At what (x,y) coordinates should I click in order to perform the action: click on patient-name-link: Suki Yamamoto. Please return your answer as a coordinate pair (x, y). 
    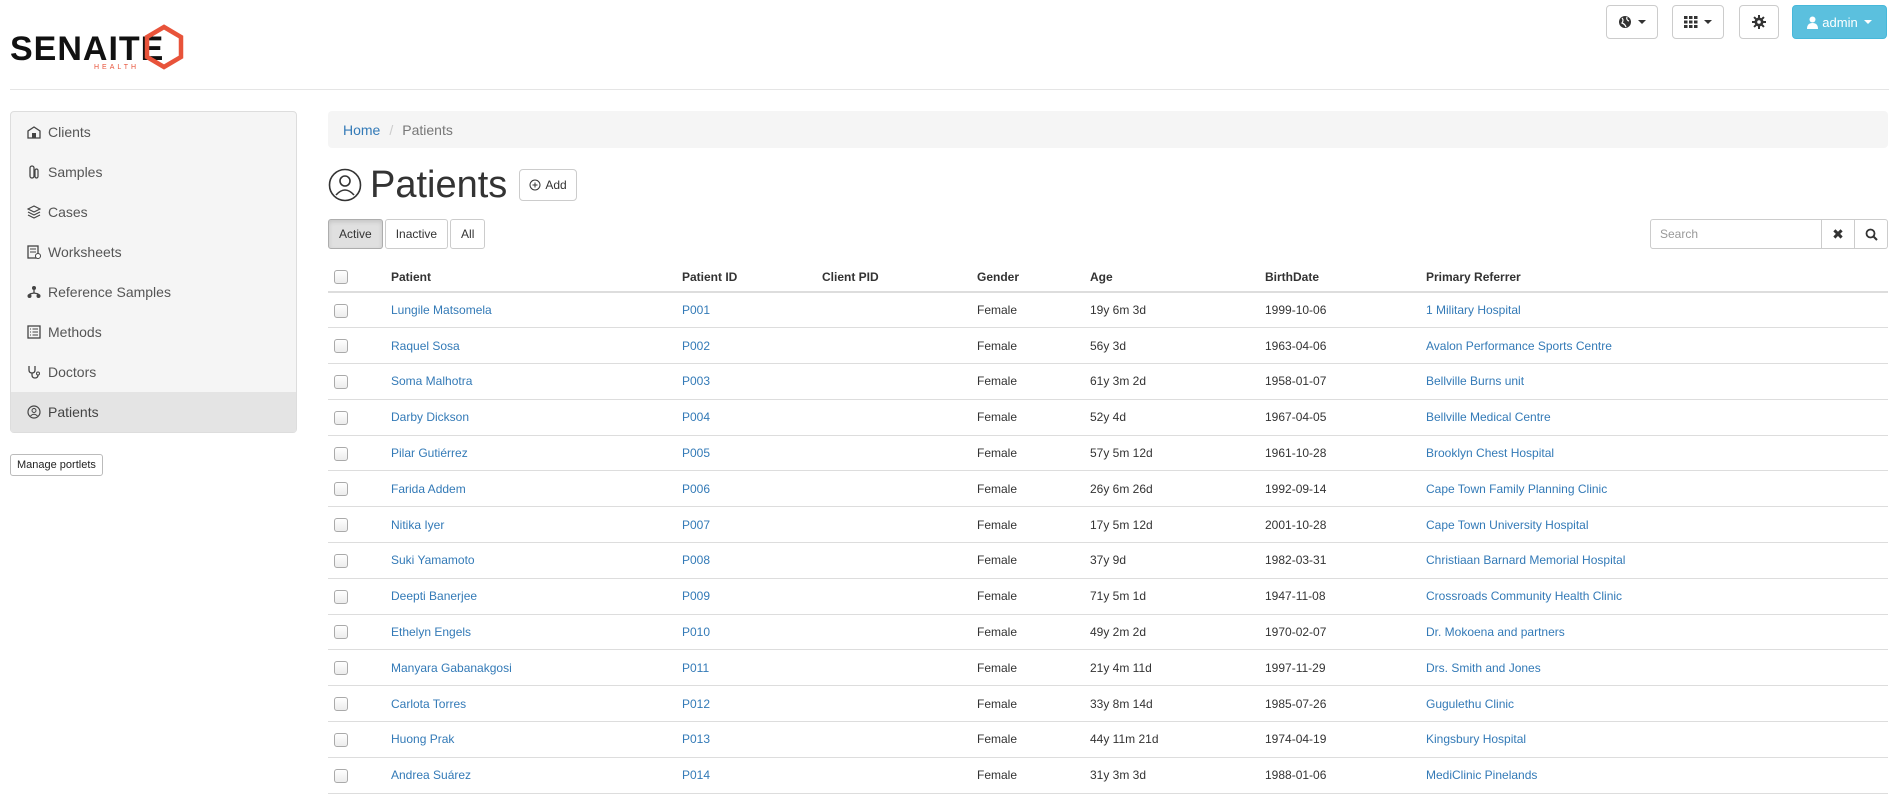
    Looking at the image, I should click on (433, 560).